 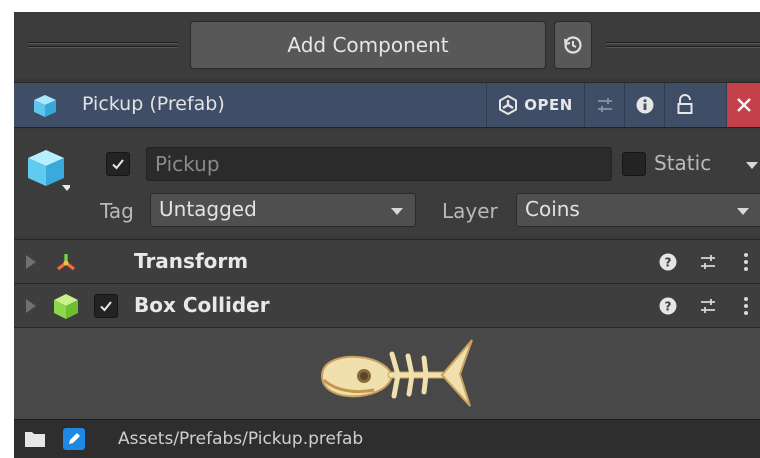 What do you see at coordinates (552, 209) in the screenshot?
I see `layer-value: Coins` at bounding box center [552, 209].